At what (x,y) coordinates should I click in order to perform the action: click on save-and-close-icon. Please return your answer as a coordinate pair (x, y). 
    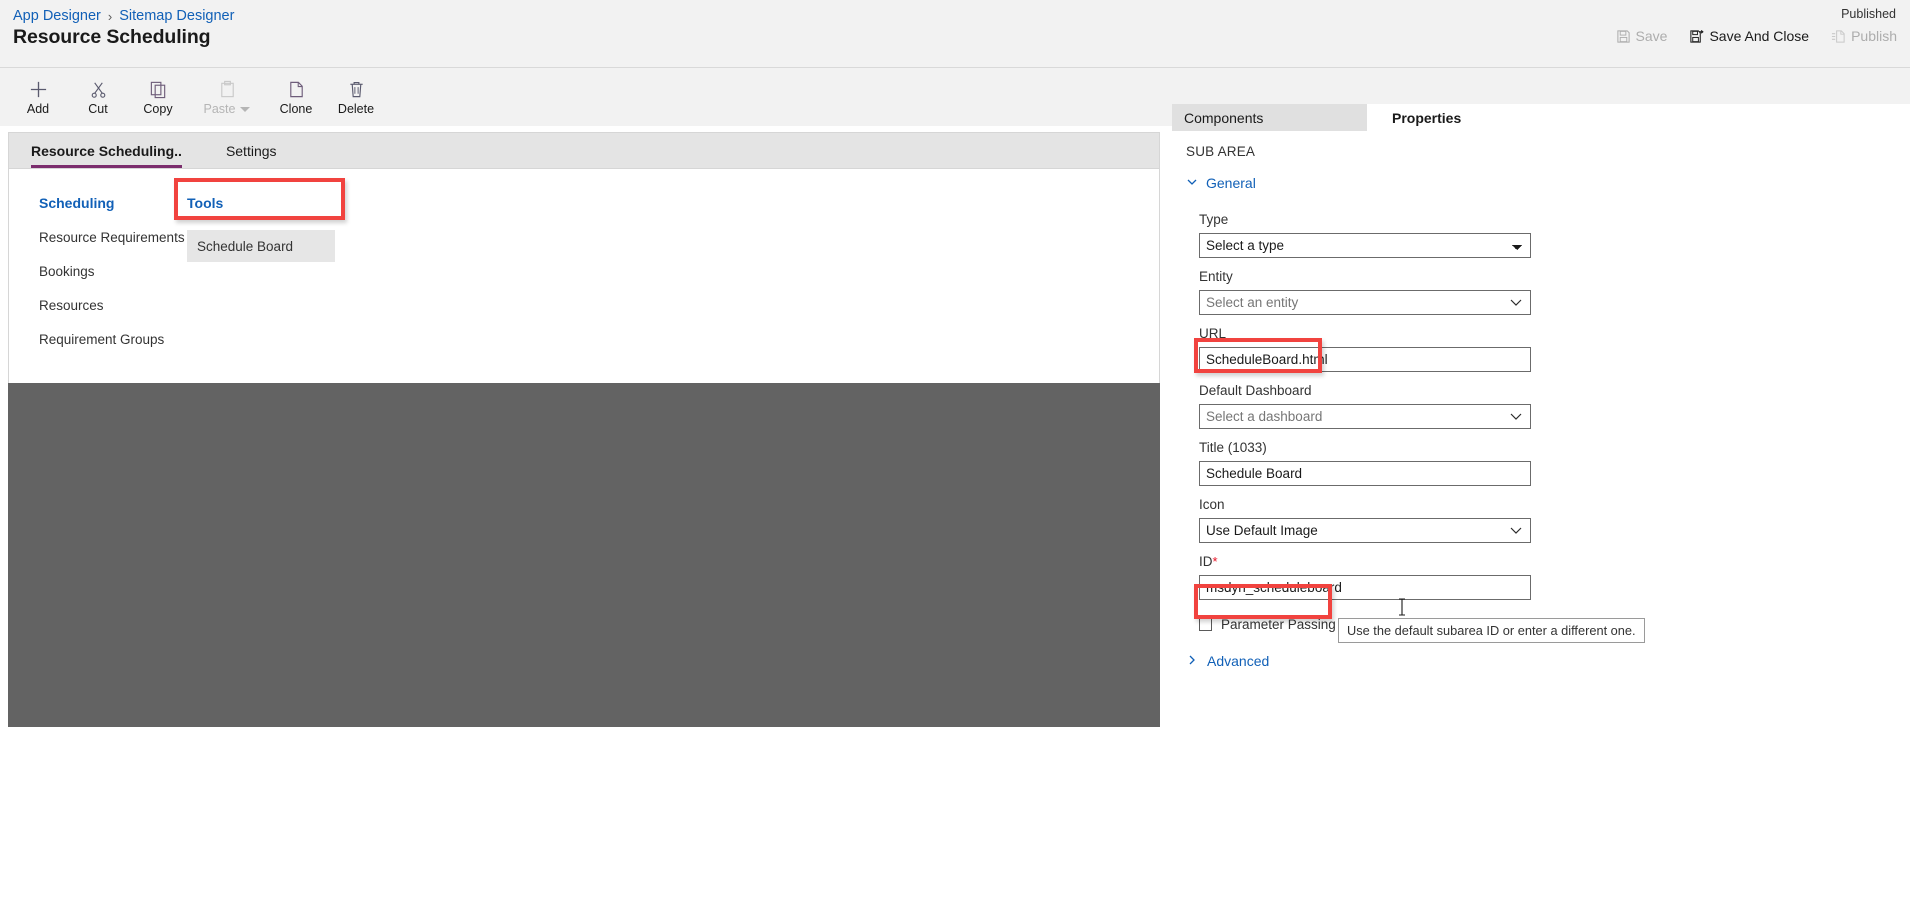
    Looking at the image, I should click on (1697, 36).